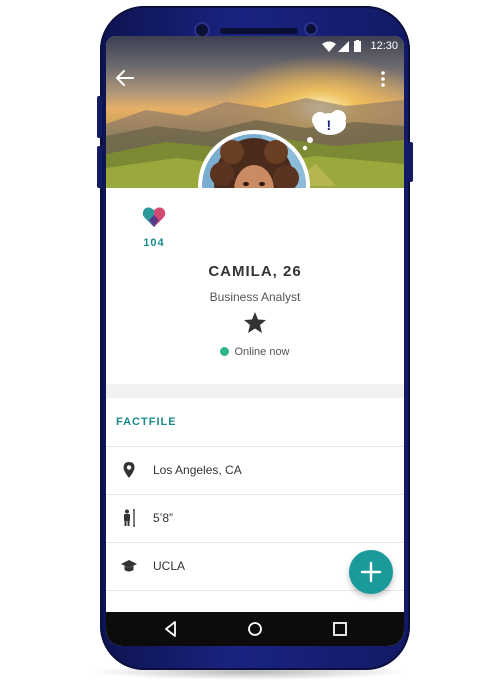 This screenshot has width=500, height=700. What do you see at coordinates (383, 79) in the screenshot?
I see `more-vert-icon` at bounding box center [383, 79].